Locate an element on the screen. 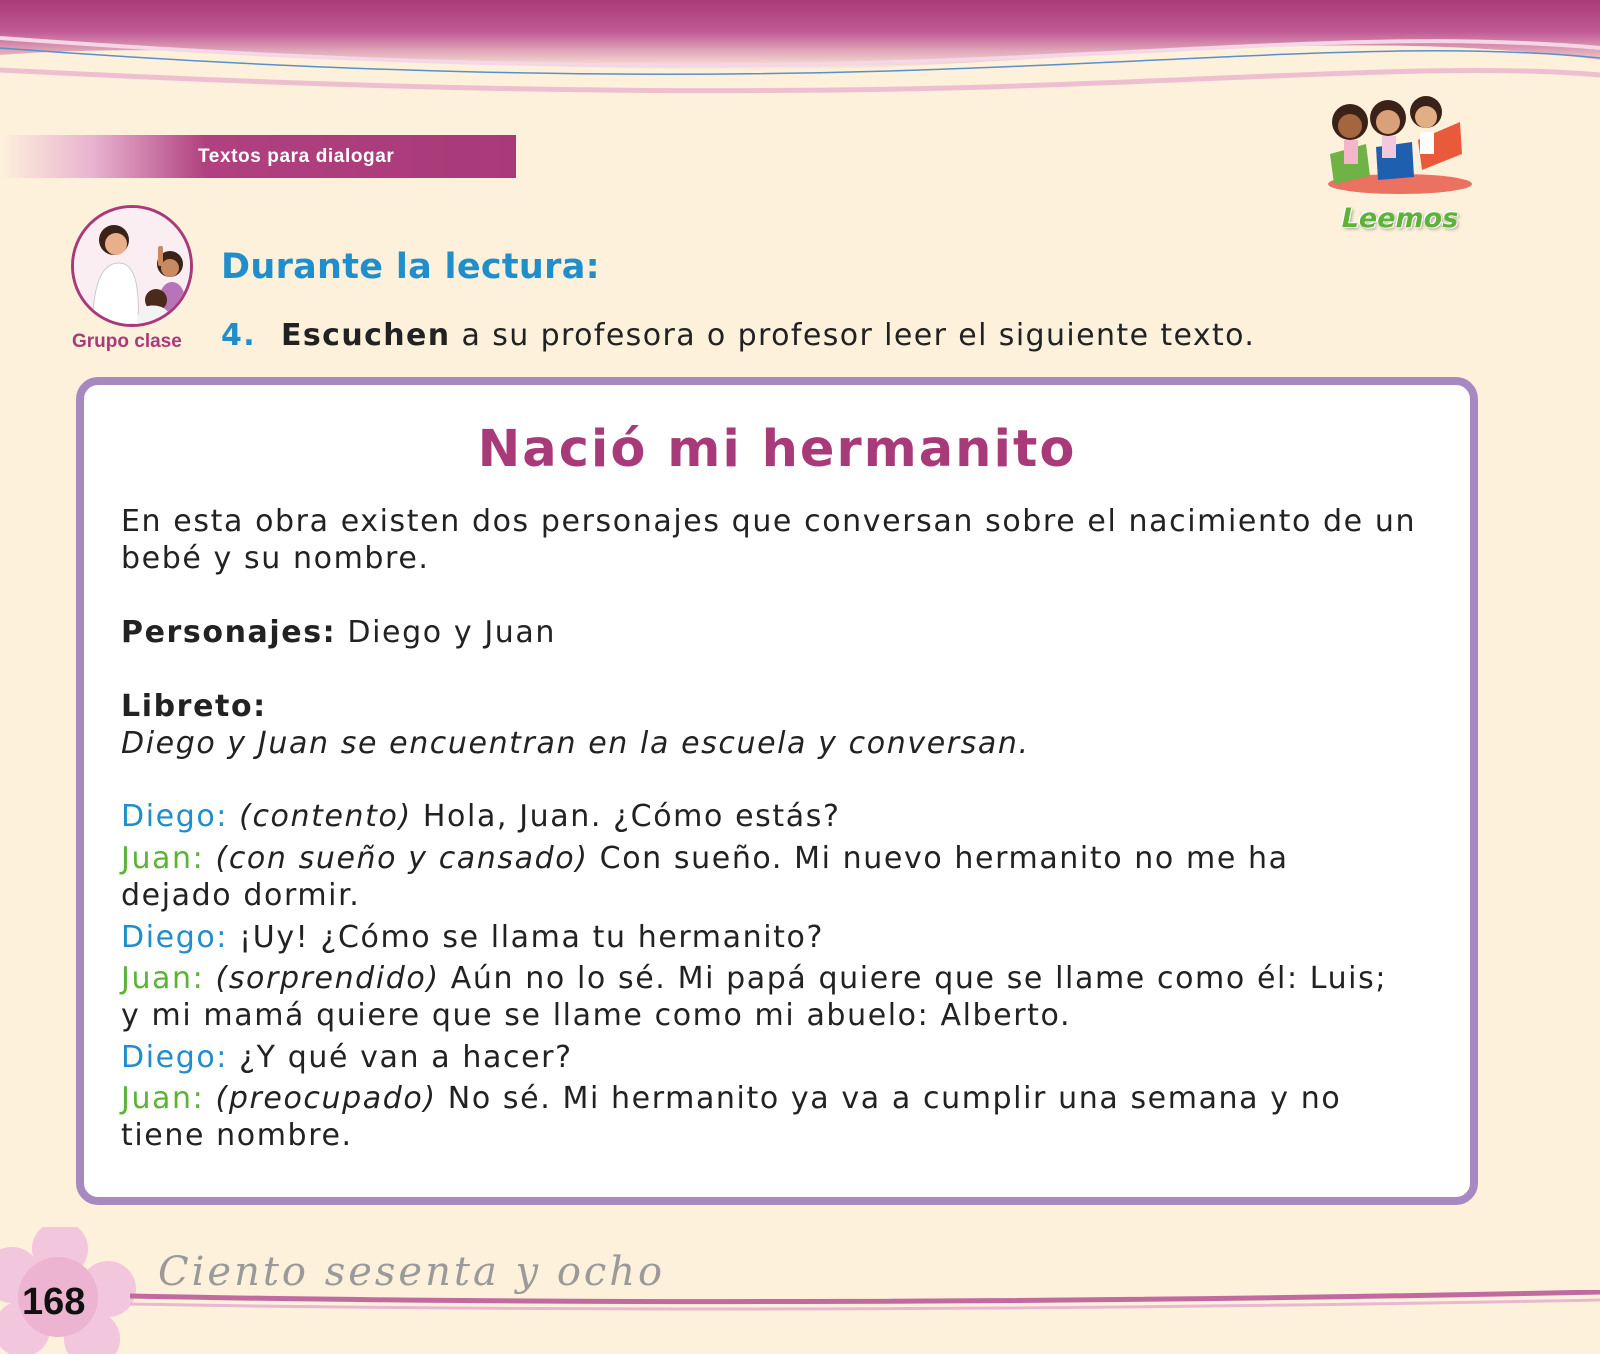  story-title: Nació mi hermanito is located at coordinates (777, 449).